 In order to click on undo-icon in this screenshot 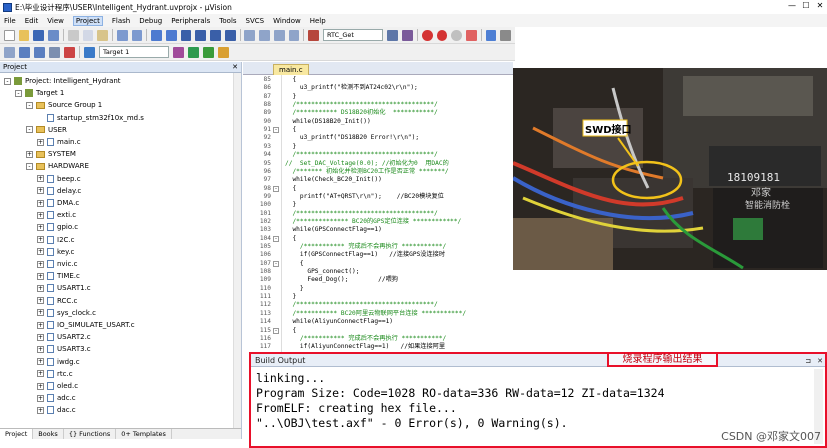, I will do `click(122, 35)`.